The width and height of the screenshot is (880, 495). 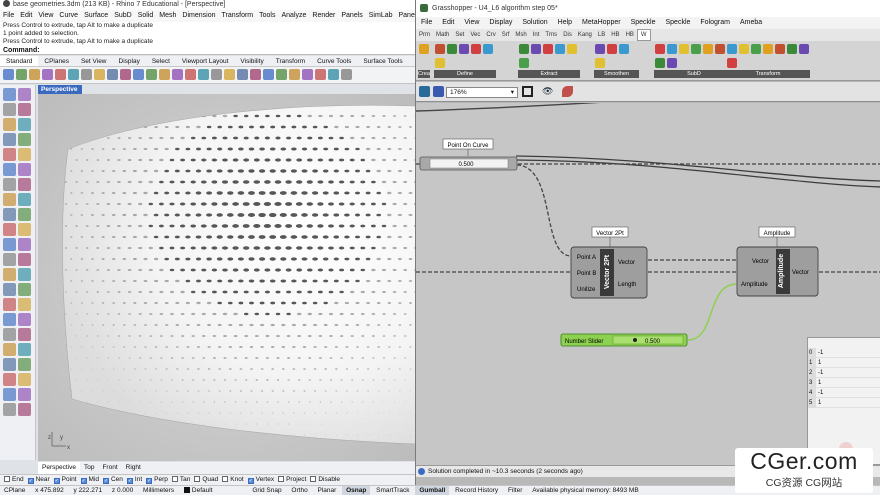 I want to click on trim-icon, so click(x=9, y=244).